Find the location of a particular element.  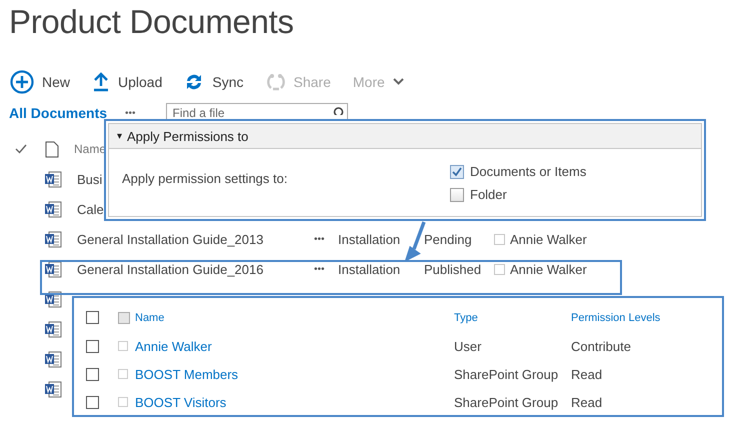

option-label: Documents or Items is located at coordinates (528, 171).